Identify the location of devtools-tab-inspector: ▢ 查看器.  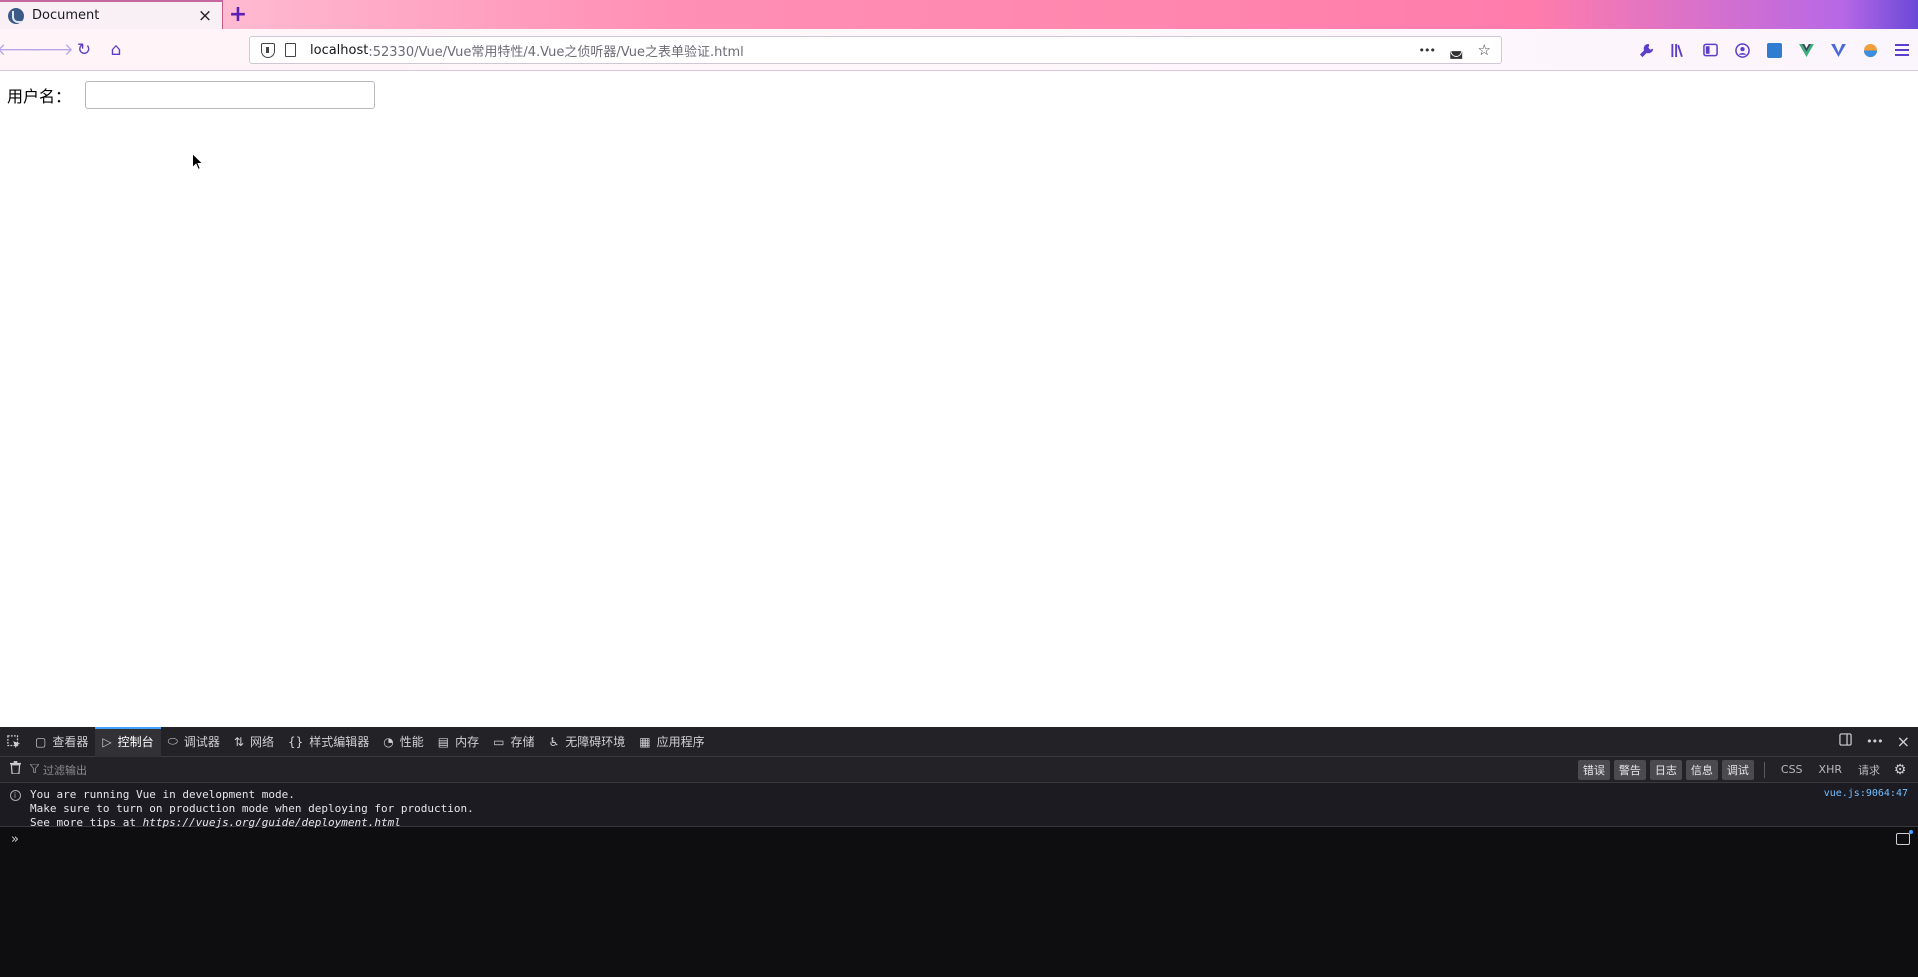
(61, 742).